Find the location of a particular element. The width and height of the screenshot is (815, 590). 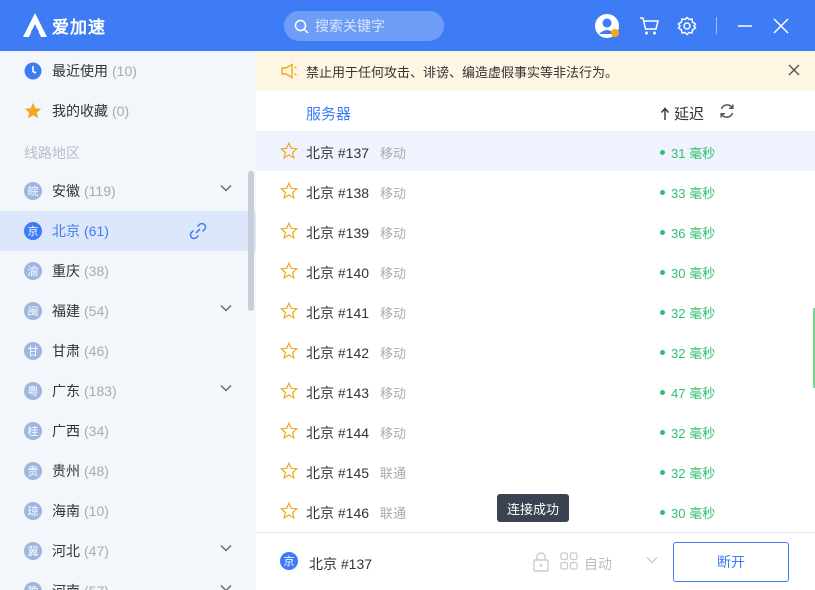

server-row: 北京 #141 移动 32 毫秒 is located at coordinates (535, 311).